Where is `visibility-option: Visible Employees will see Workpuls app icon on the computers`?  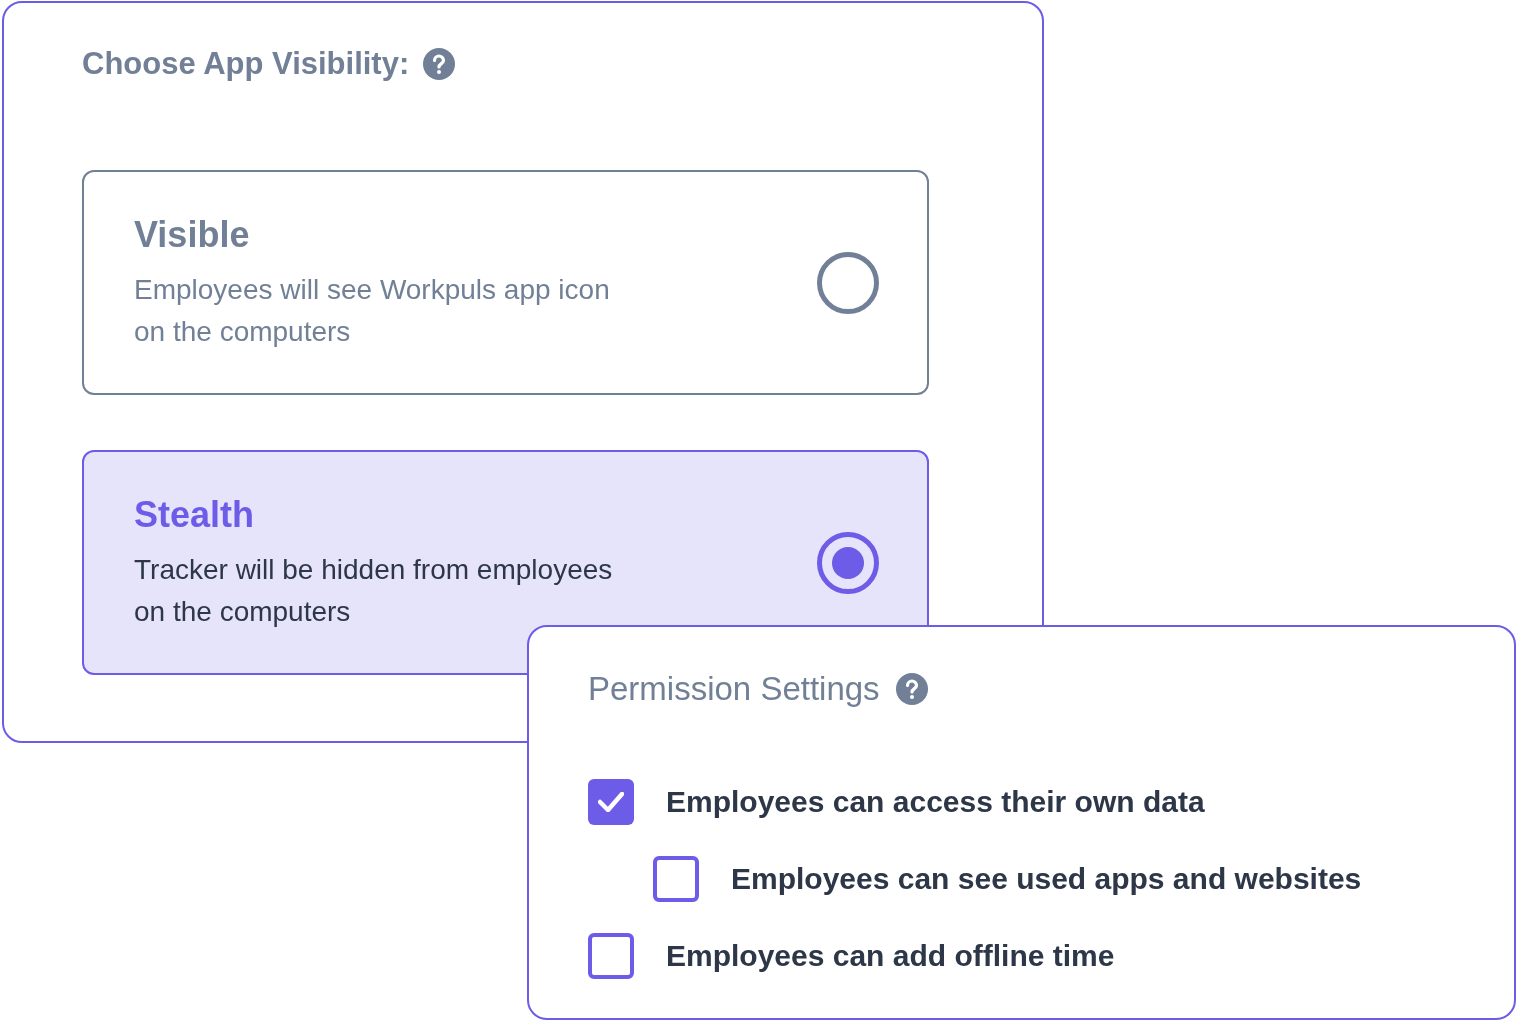
visibility-option: Visible Employees will see Workpuls app icon on the computers is located at coordinates (505, 282).